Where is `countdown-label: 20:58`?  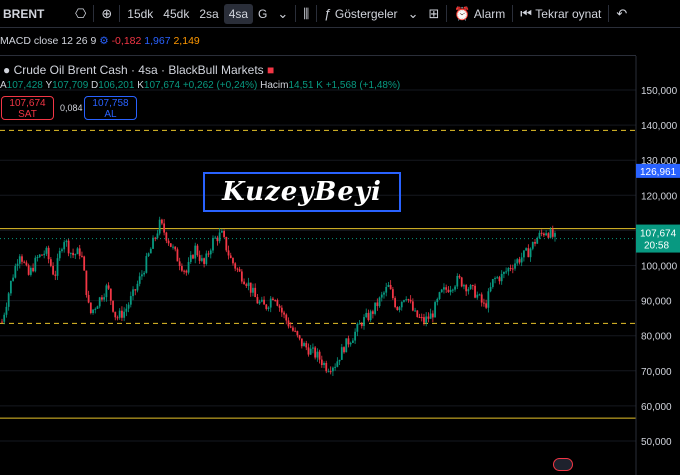 countdown-label: 20:58 is located at coordinates (656, 246).